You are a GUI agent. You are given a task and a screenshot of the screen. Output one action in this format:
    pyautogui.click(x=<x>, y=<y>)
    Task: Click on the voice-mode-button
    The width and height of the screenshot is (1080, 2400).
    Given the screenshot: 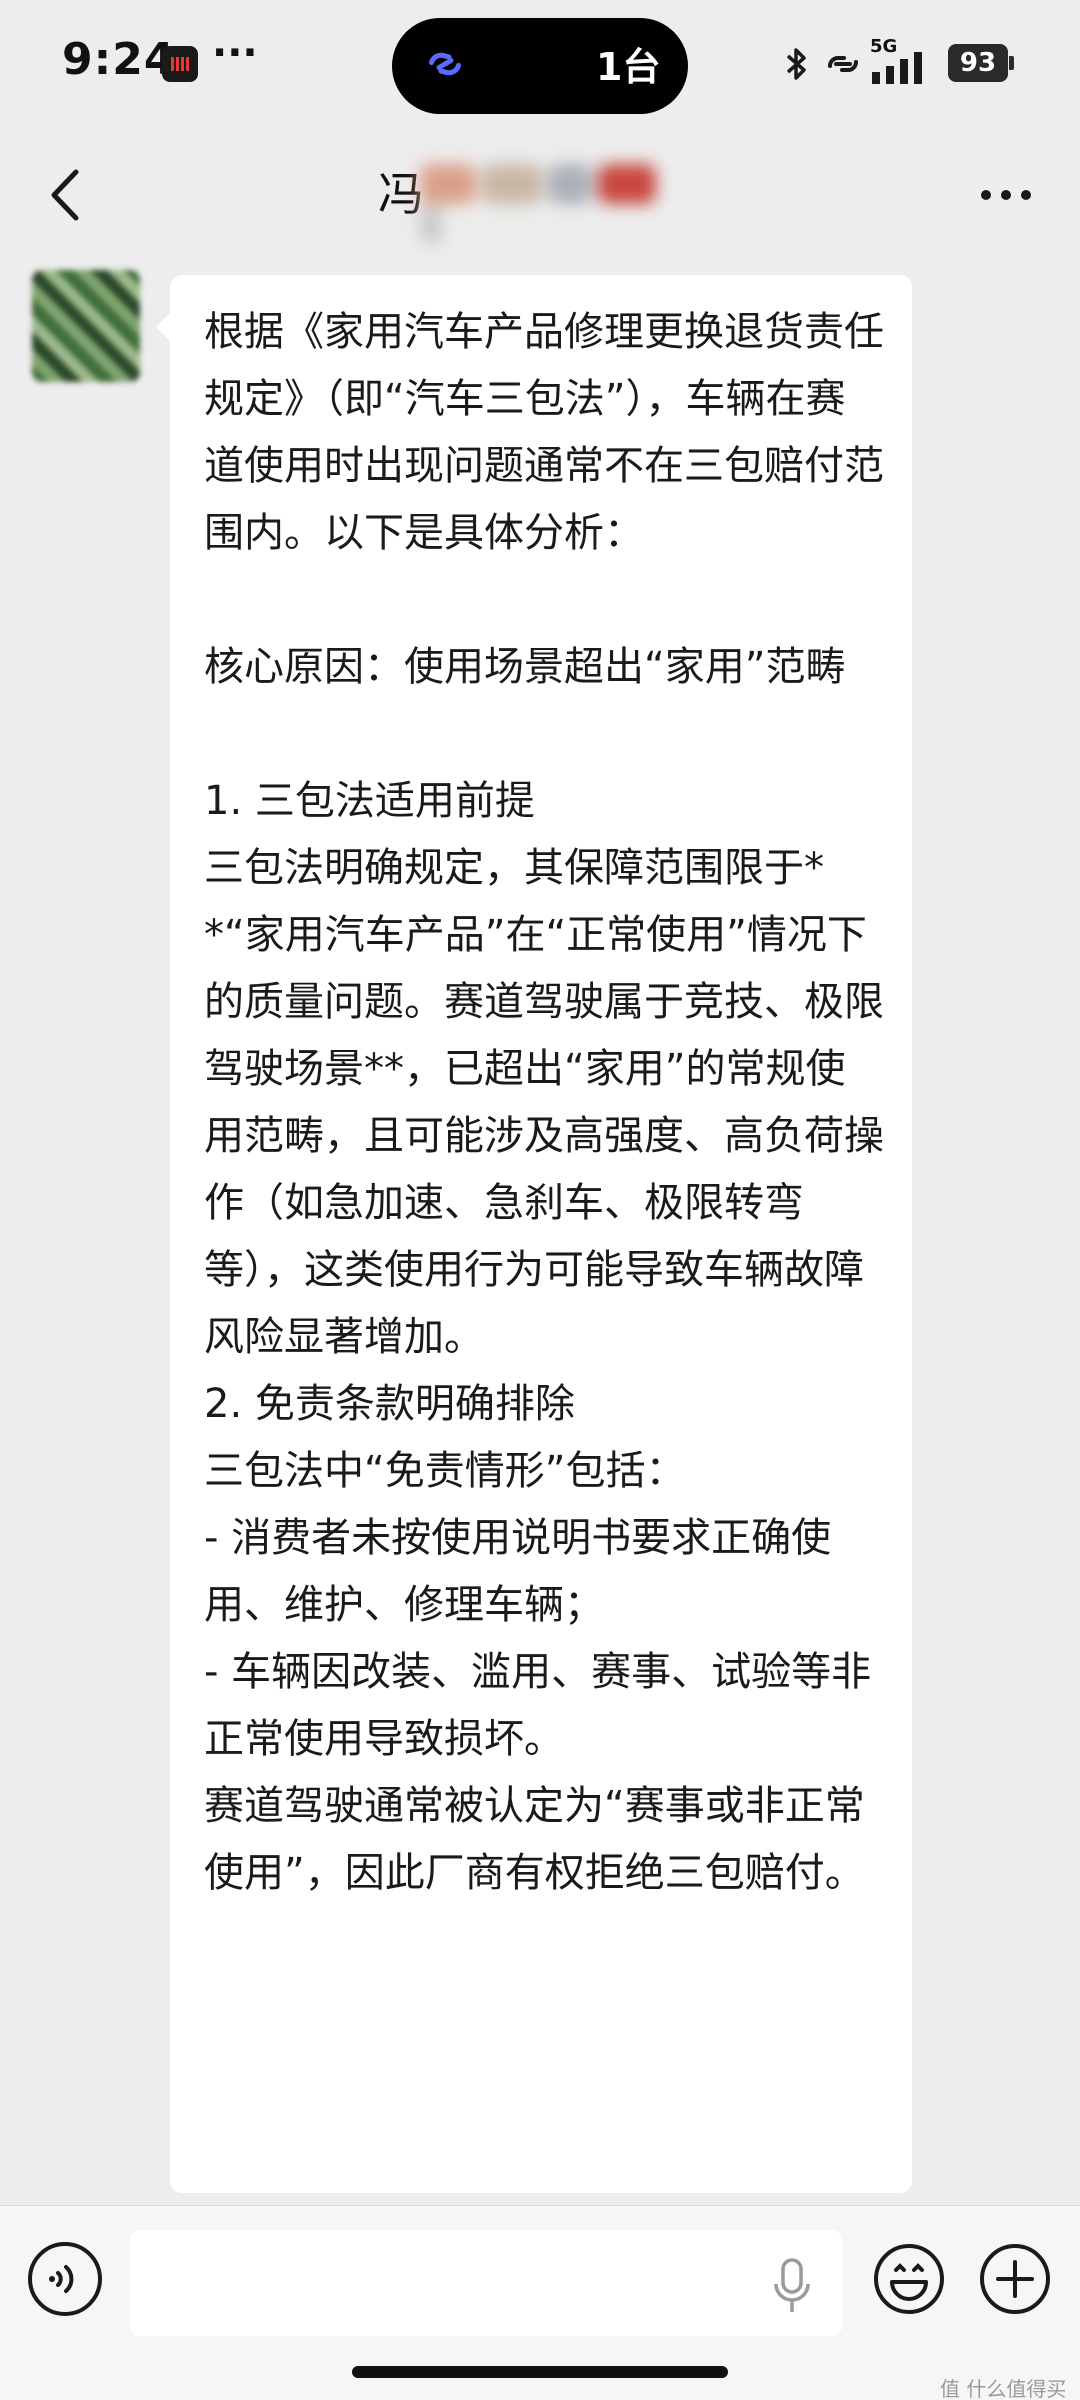 What is the action you would take?
    pyautogui.click(x=65, y=2279)
    